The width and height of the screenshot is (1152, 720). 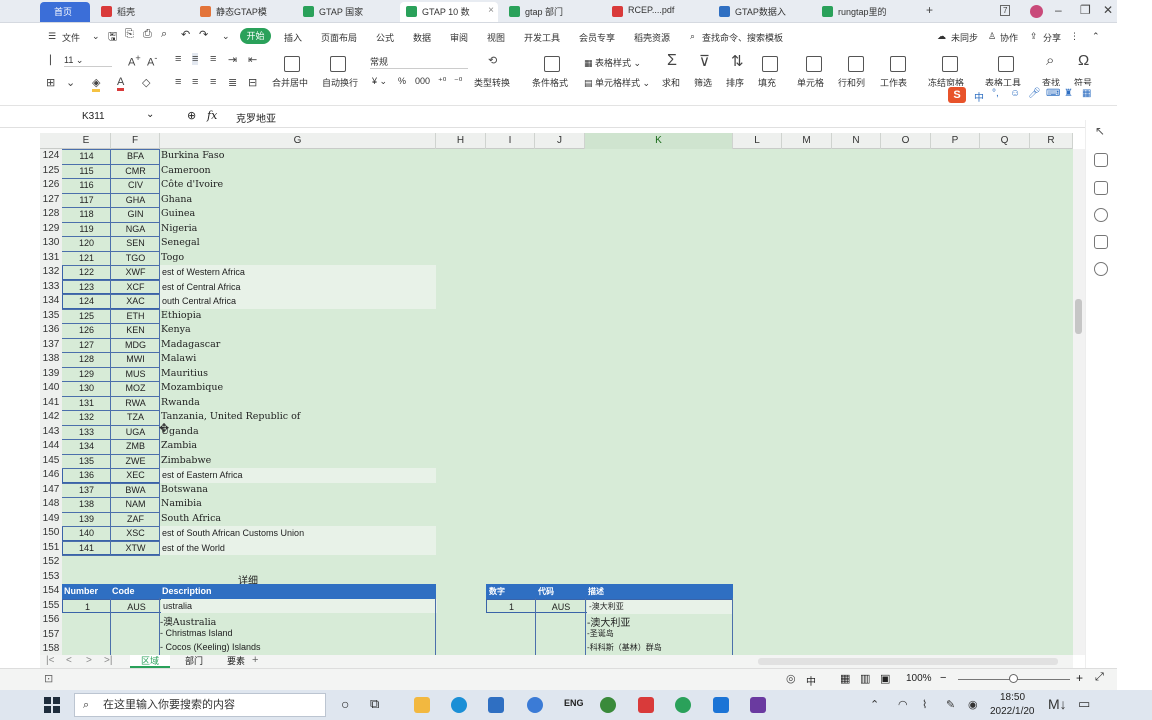 I want to click on cell-code: NGA, so click(x=135, y=229).